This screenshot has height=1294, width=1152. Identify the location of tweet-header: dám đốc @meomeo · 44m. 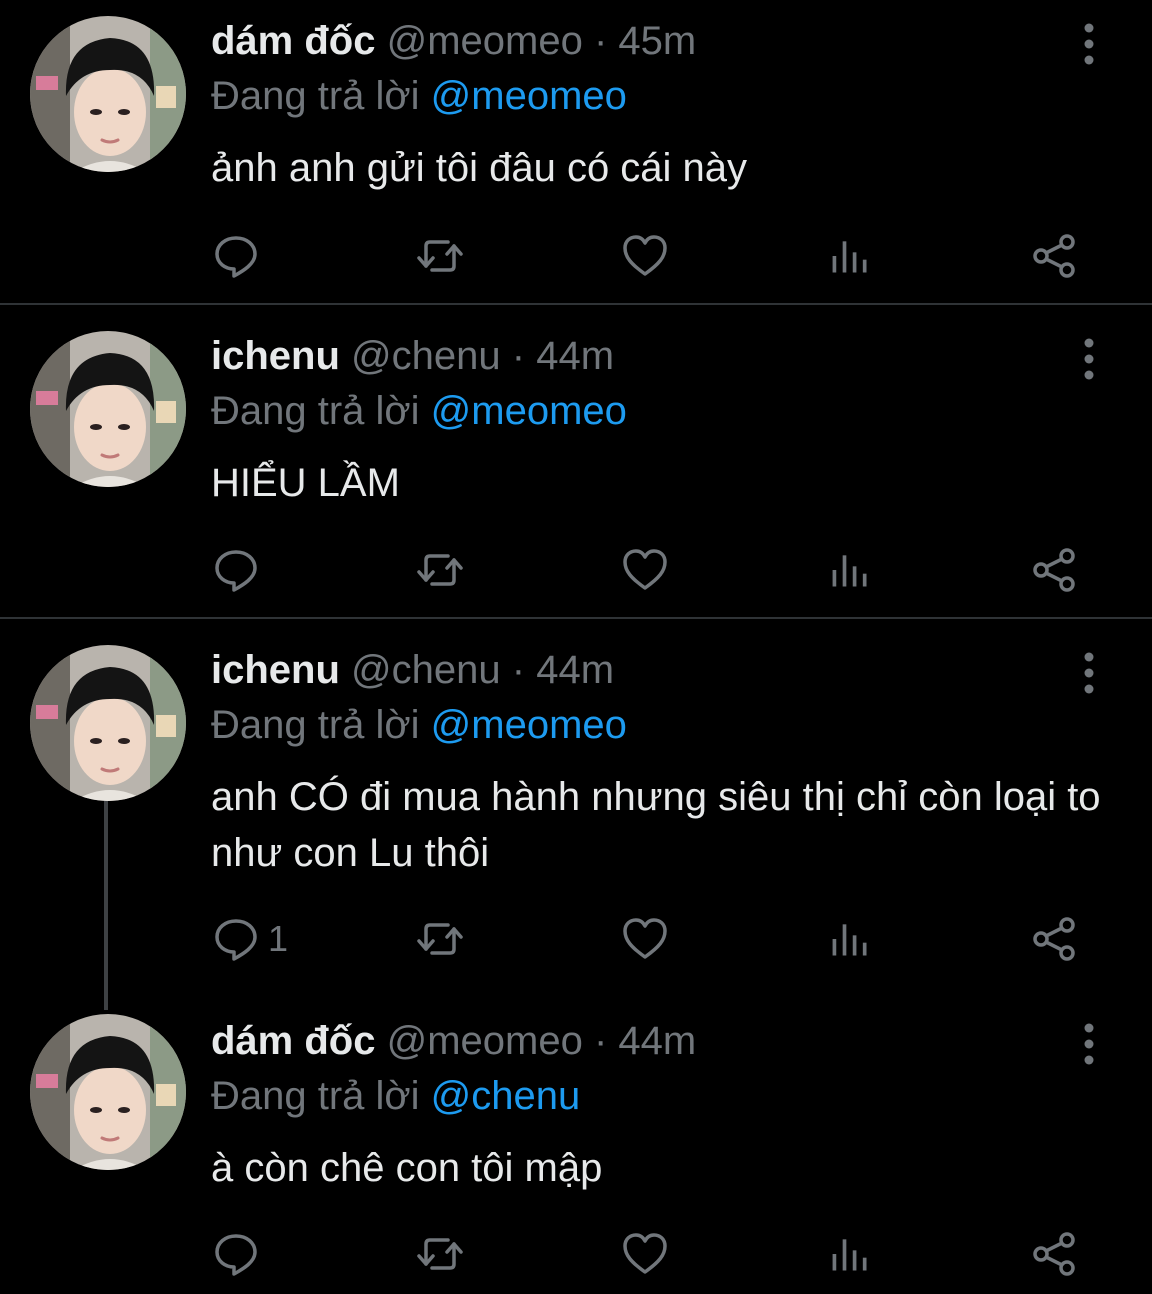
(453, 1041).